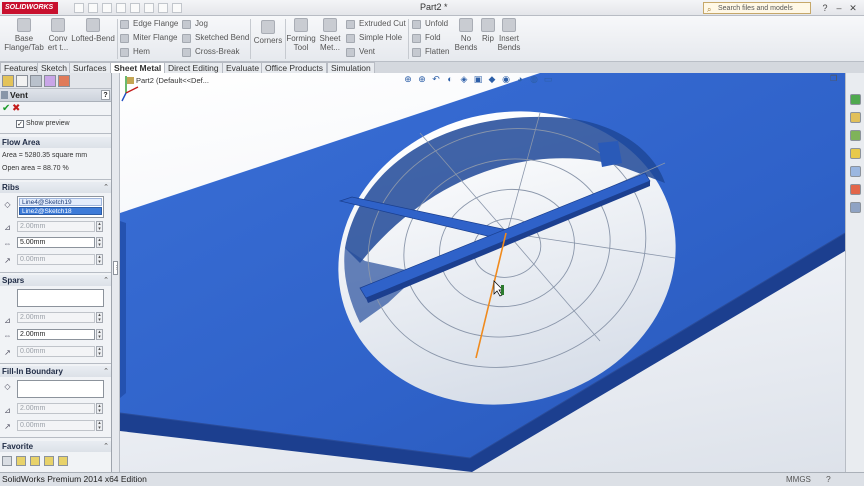 The height and width of the screenshot is (486, 864). Describe the element at coordinates (60, 298) in the screenshot. I see `spars-listbox` at that location.